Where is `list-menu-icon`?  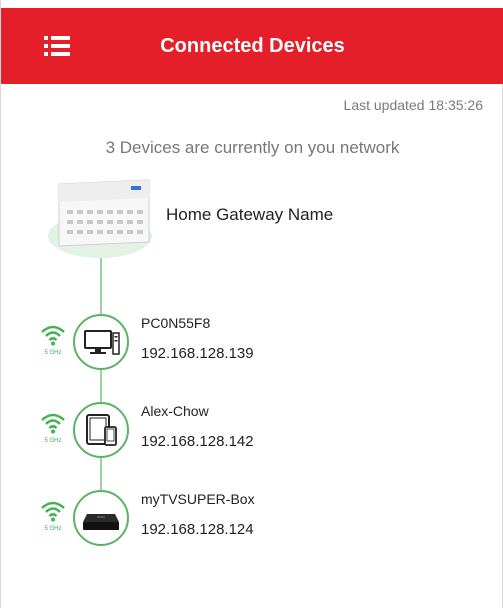 list-menu-icon is located at coordinates (57, 46).